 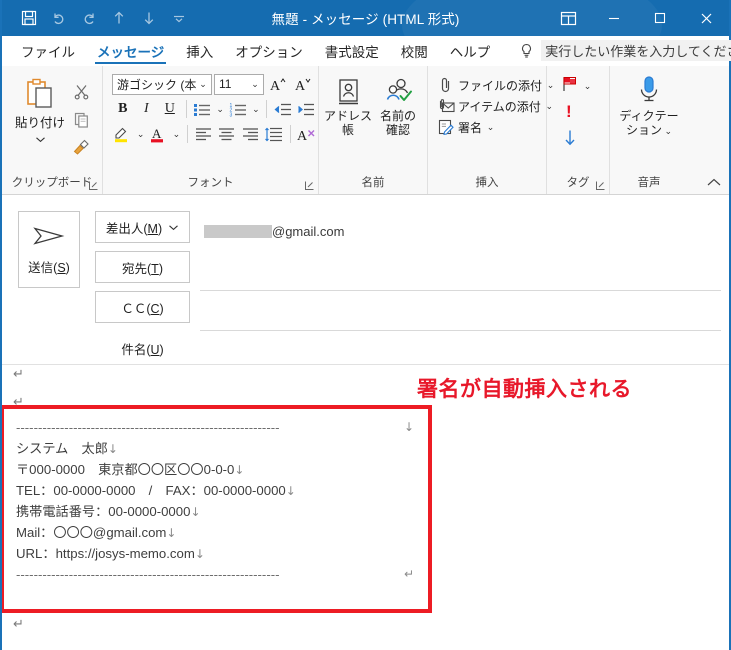 I want to click on decrease-indent-button, so click(x=283, y=109).